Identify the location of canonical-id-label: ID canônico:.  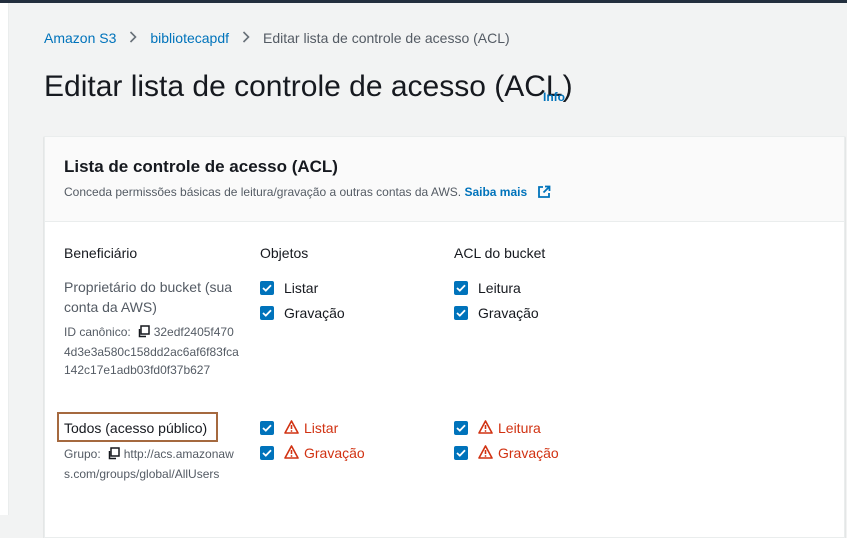
(97, 332).